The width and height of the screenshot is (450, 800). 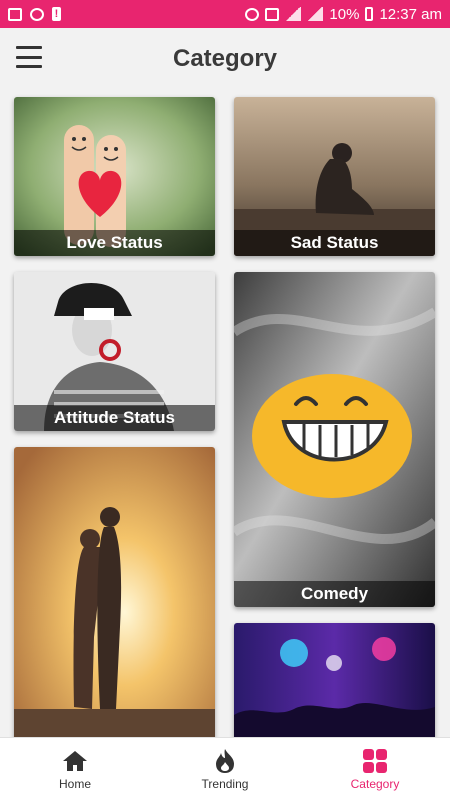 I want to click on app-bar: Category, so click(x=225, y=59).